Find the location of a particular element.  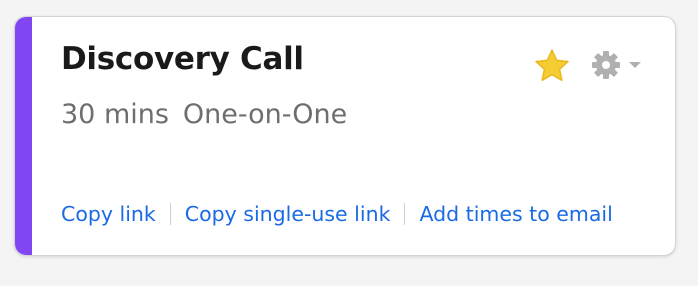

event-details: 30 mins One-on-One is located at coordinates (204, 114).